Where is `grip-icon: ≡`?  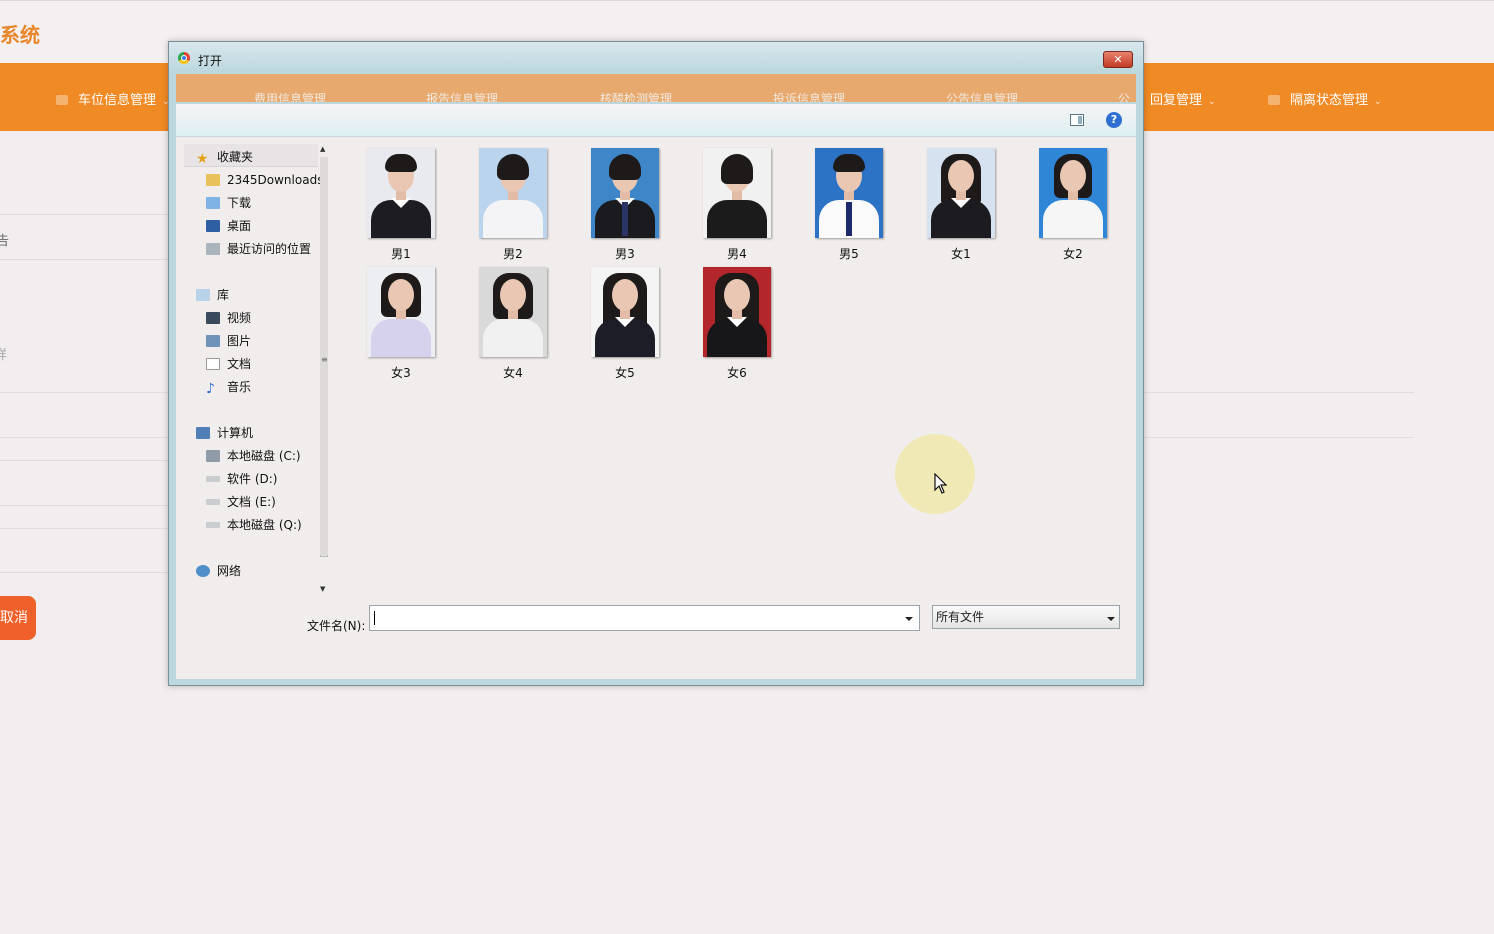 grip-icon: ≡ is located at coordinates (324, 359).